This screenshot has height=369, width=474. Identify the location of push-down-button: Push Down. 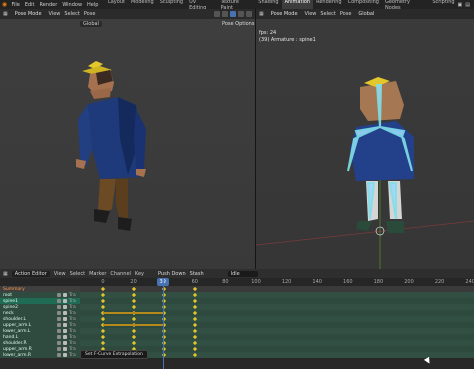
(172, 274).